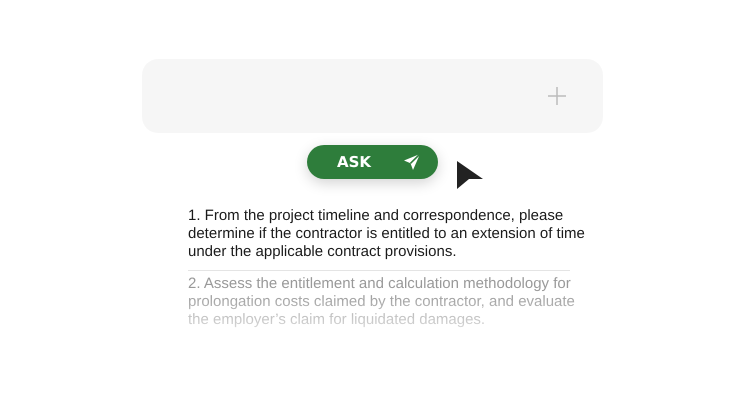 The image size is (744, 400). I want to click on suggestion-text: 2. Assess the entitlement and calculation methodology for prolongation costs claimed by the contractor, and evaluate the employer’s claim for liquidated damages., so click(388, 305).